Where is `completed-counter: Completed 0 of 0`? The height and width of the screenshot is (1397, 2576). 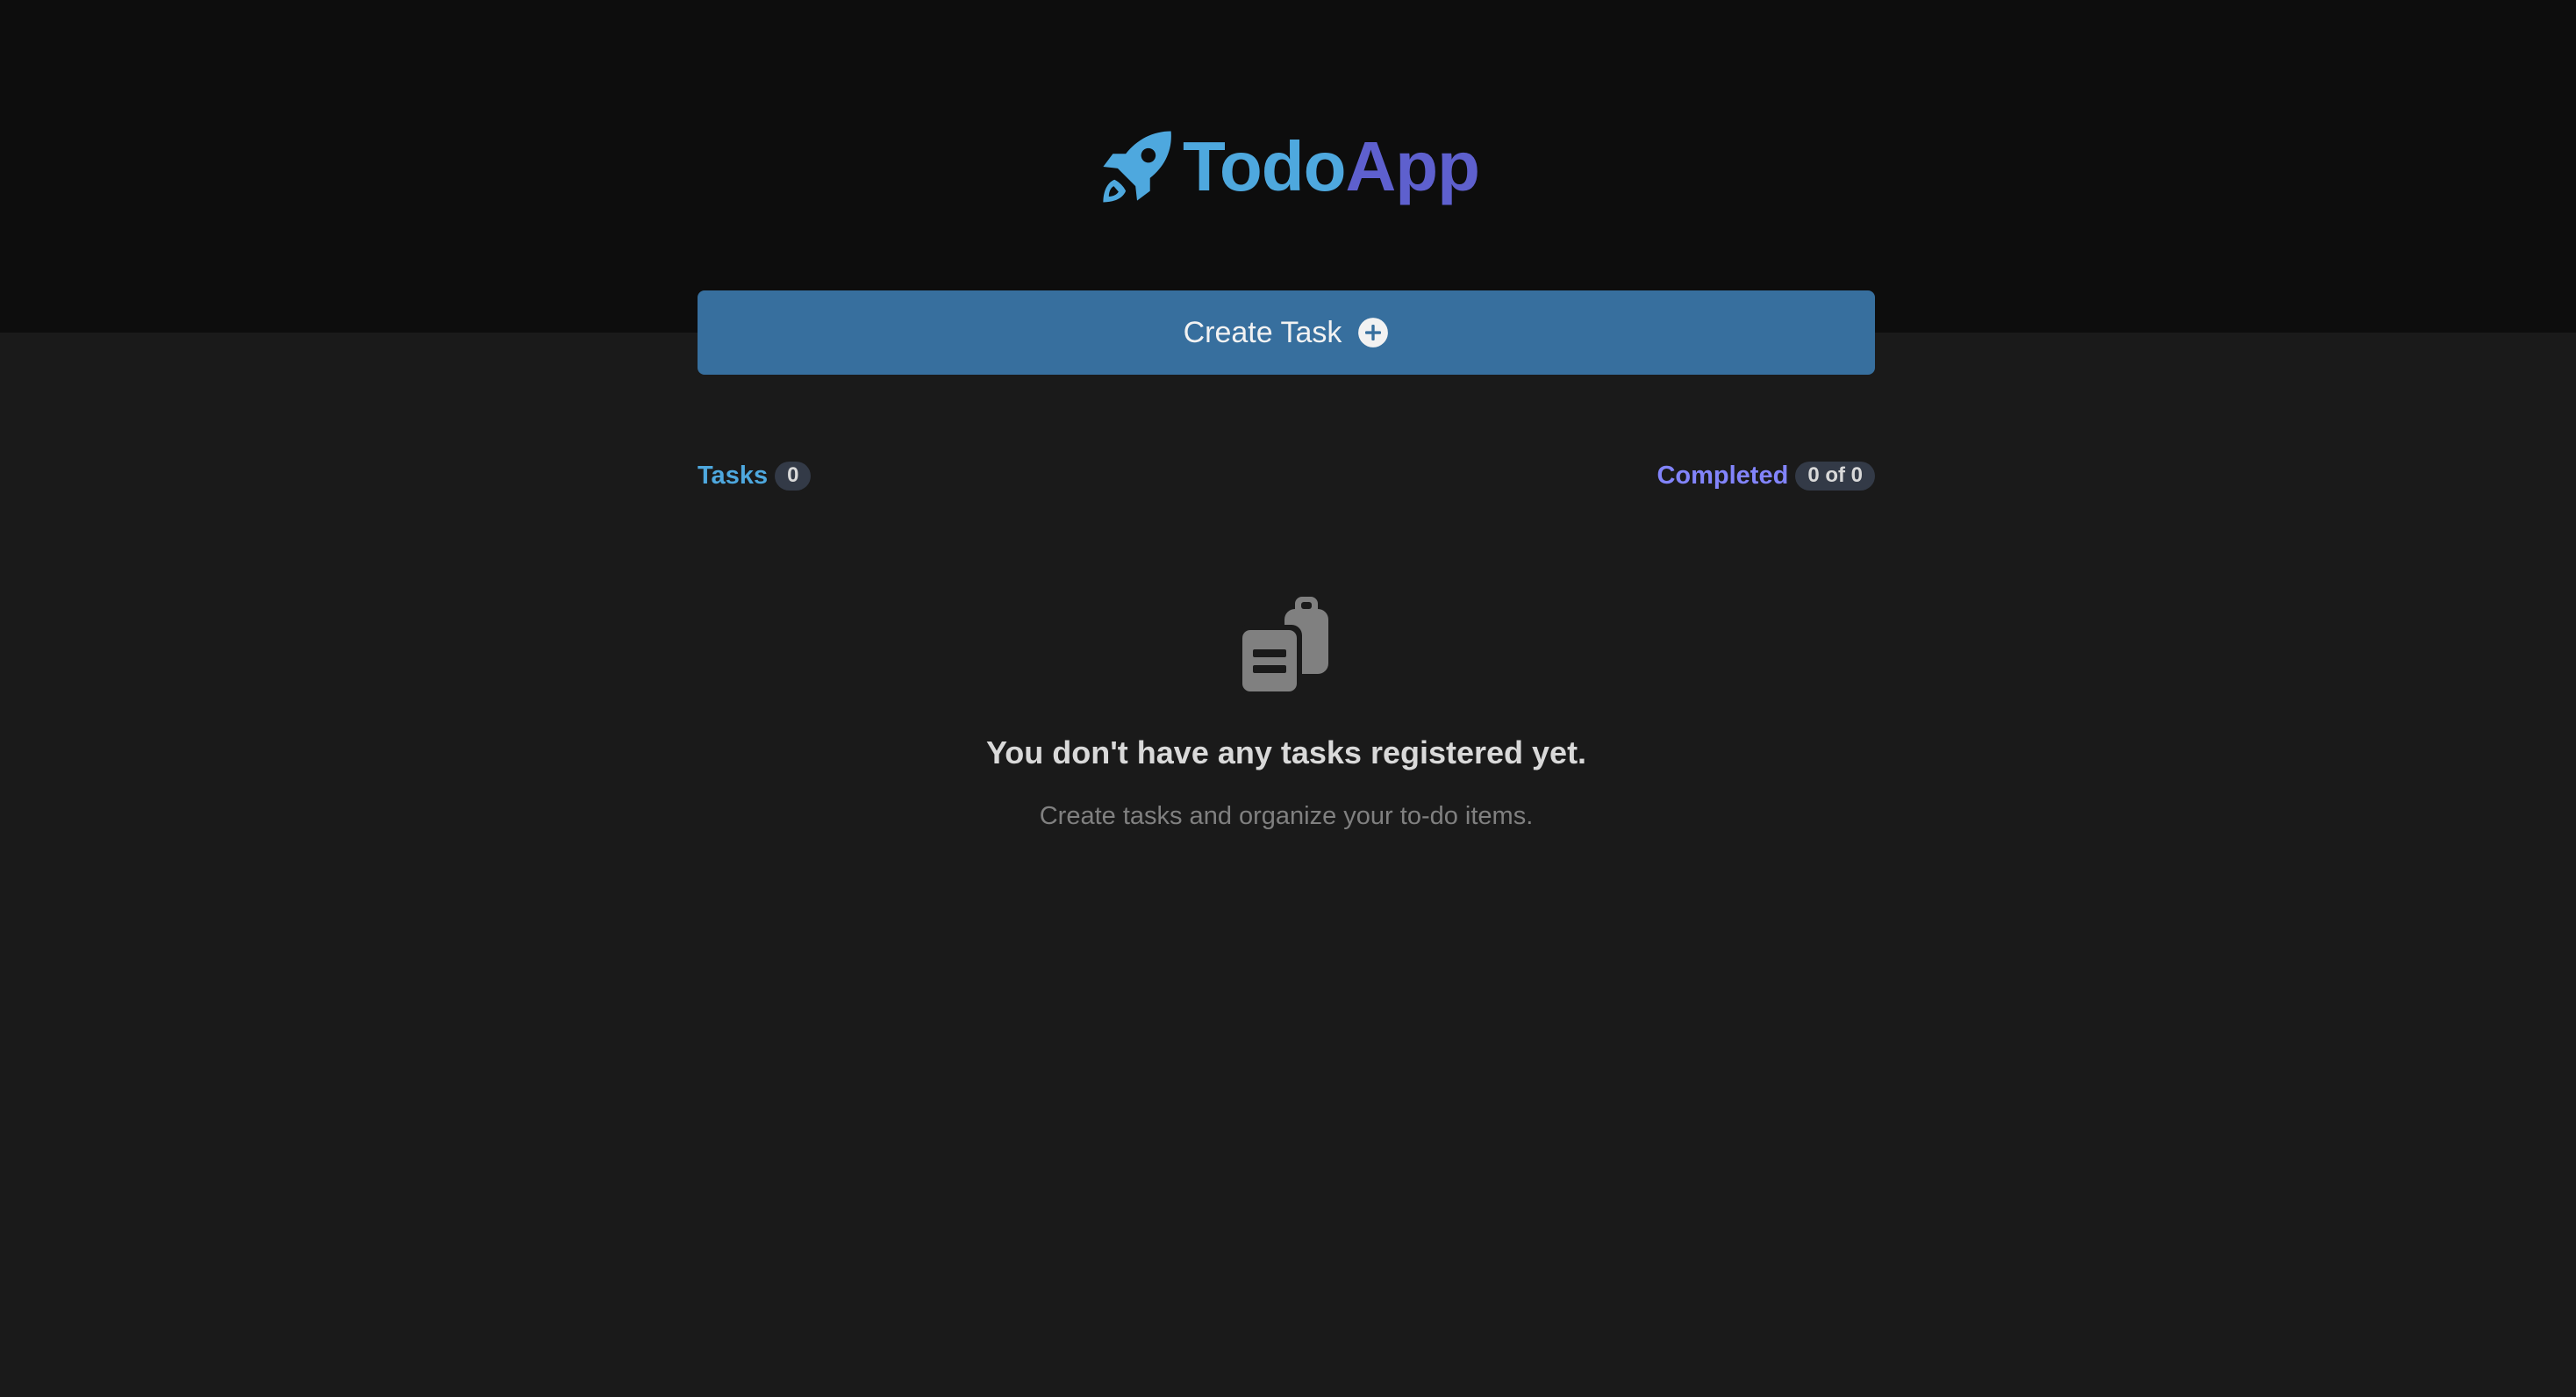
completed-counter: Completed 0 of 0 is located at coordinates (1766, 475).